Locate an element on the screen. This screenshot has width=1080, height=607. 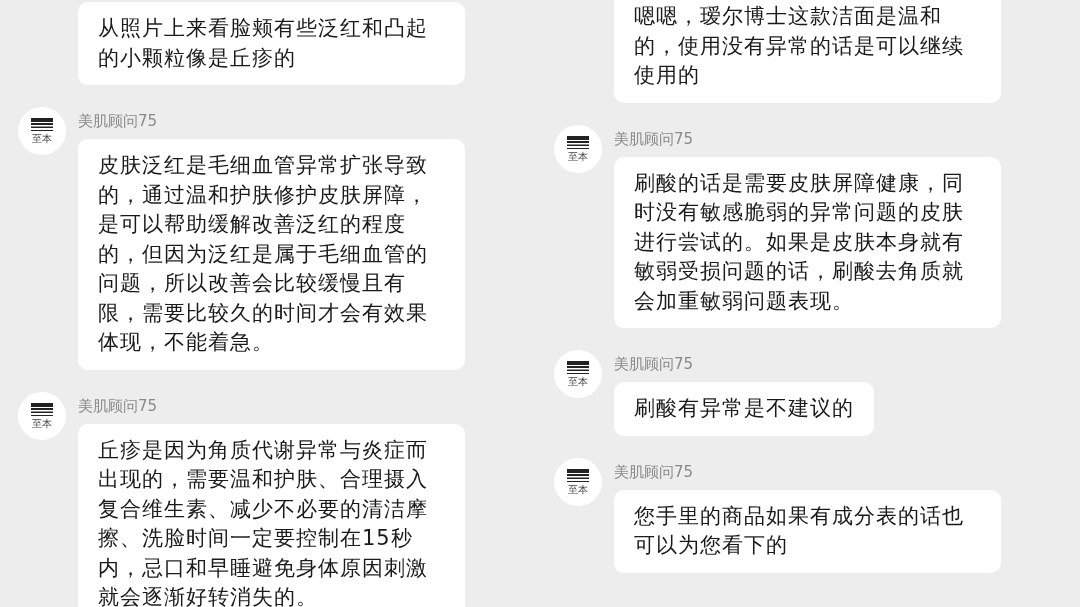
message-bubble: 丘疹是因为角质代谢异常与炎症而出现的，需要温和护肤、合理摄入复合维生素、减少不必要的清洁摩擦、洗脸时间一定要控制在15秒内，忌口和早睡避免身体原因刺激就会逐渐好转消失的。 is located at coordinates (271, 515).